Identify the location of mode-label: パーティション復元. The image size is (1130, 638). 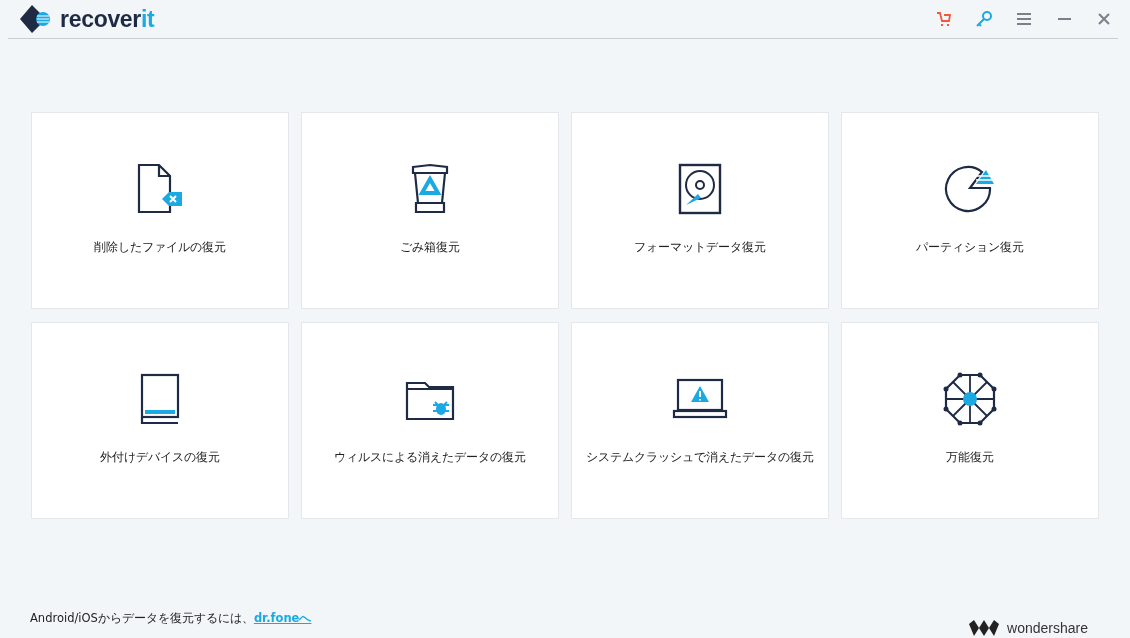
(970, 247).